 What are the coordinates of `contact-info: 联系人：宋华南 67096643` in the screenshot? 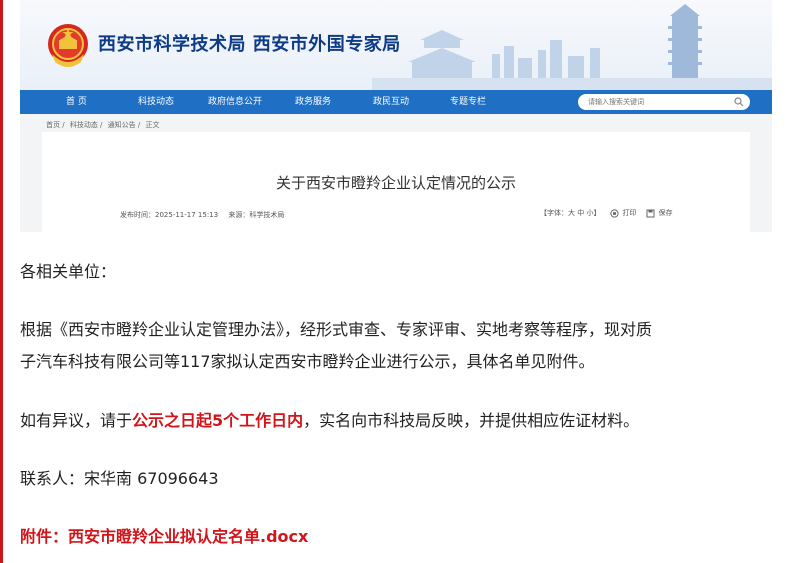 It's located at (119, 478).